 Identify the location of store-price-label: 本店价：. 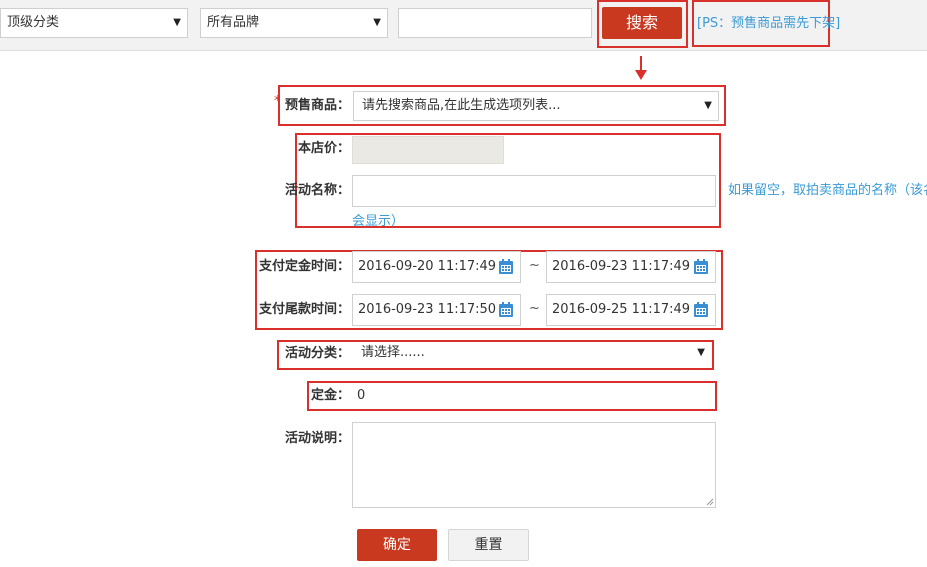
(323, 148).